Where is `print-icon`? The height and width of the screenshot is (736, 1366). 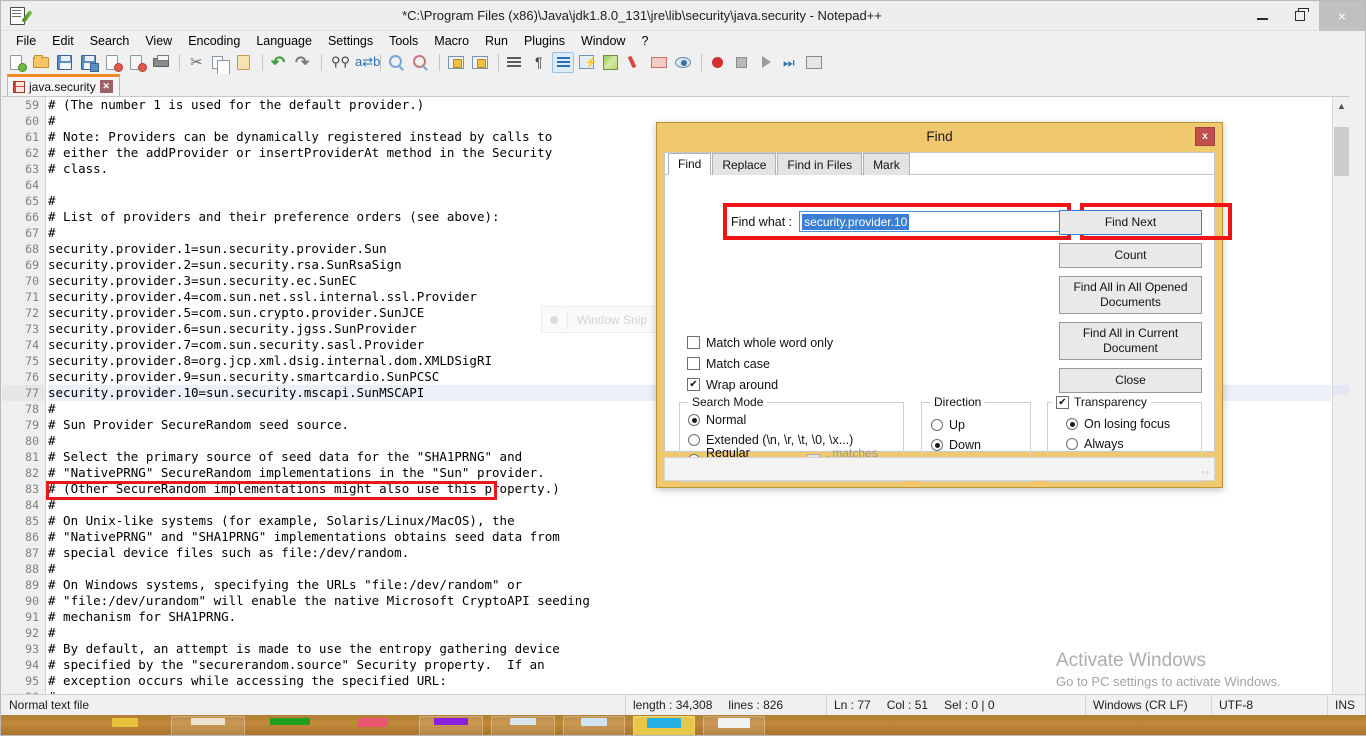
print-icon is located at coordinates (161, 62).